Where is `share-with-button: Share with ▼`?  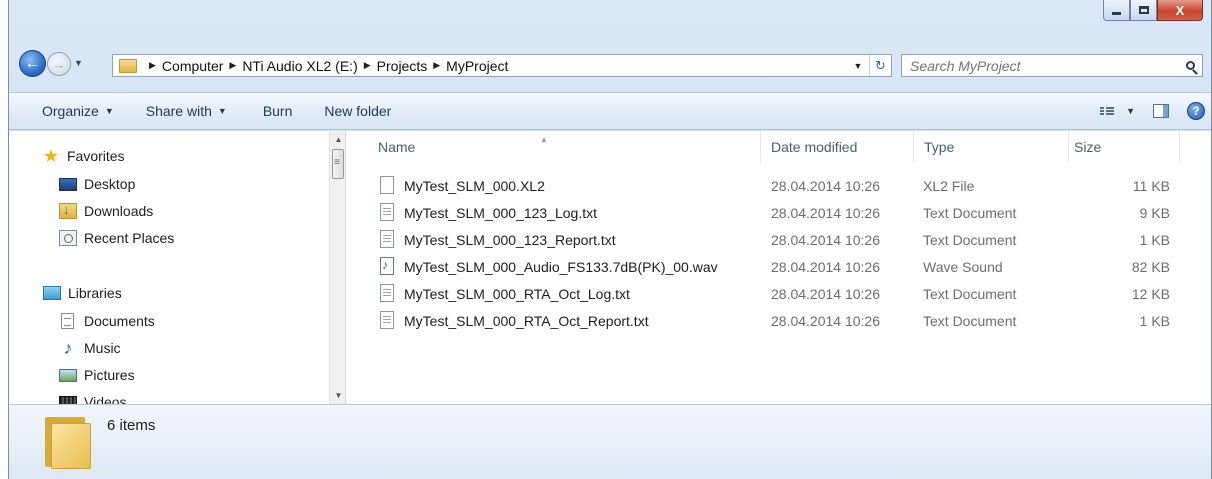
share-with-button: Share with ▼ is located at coordinates (186, 111).